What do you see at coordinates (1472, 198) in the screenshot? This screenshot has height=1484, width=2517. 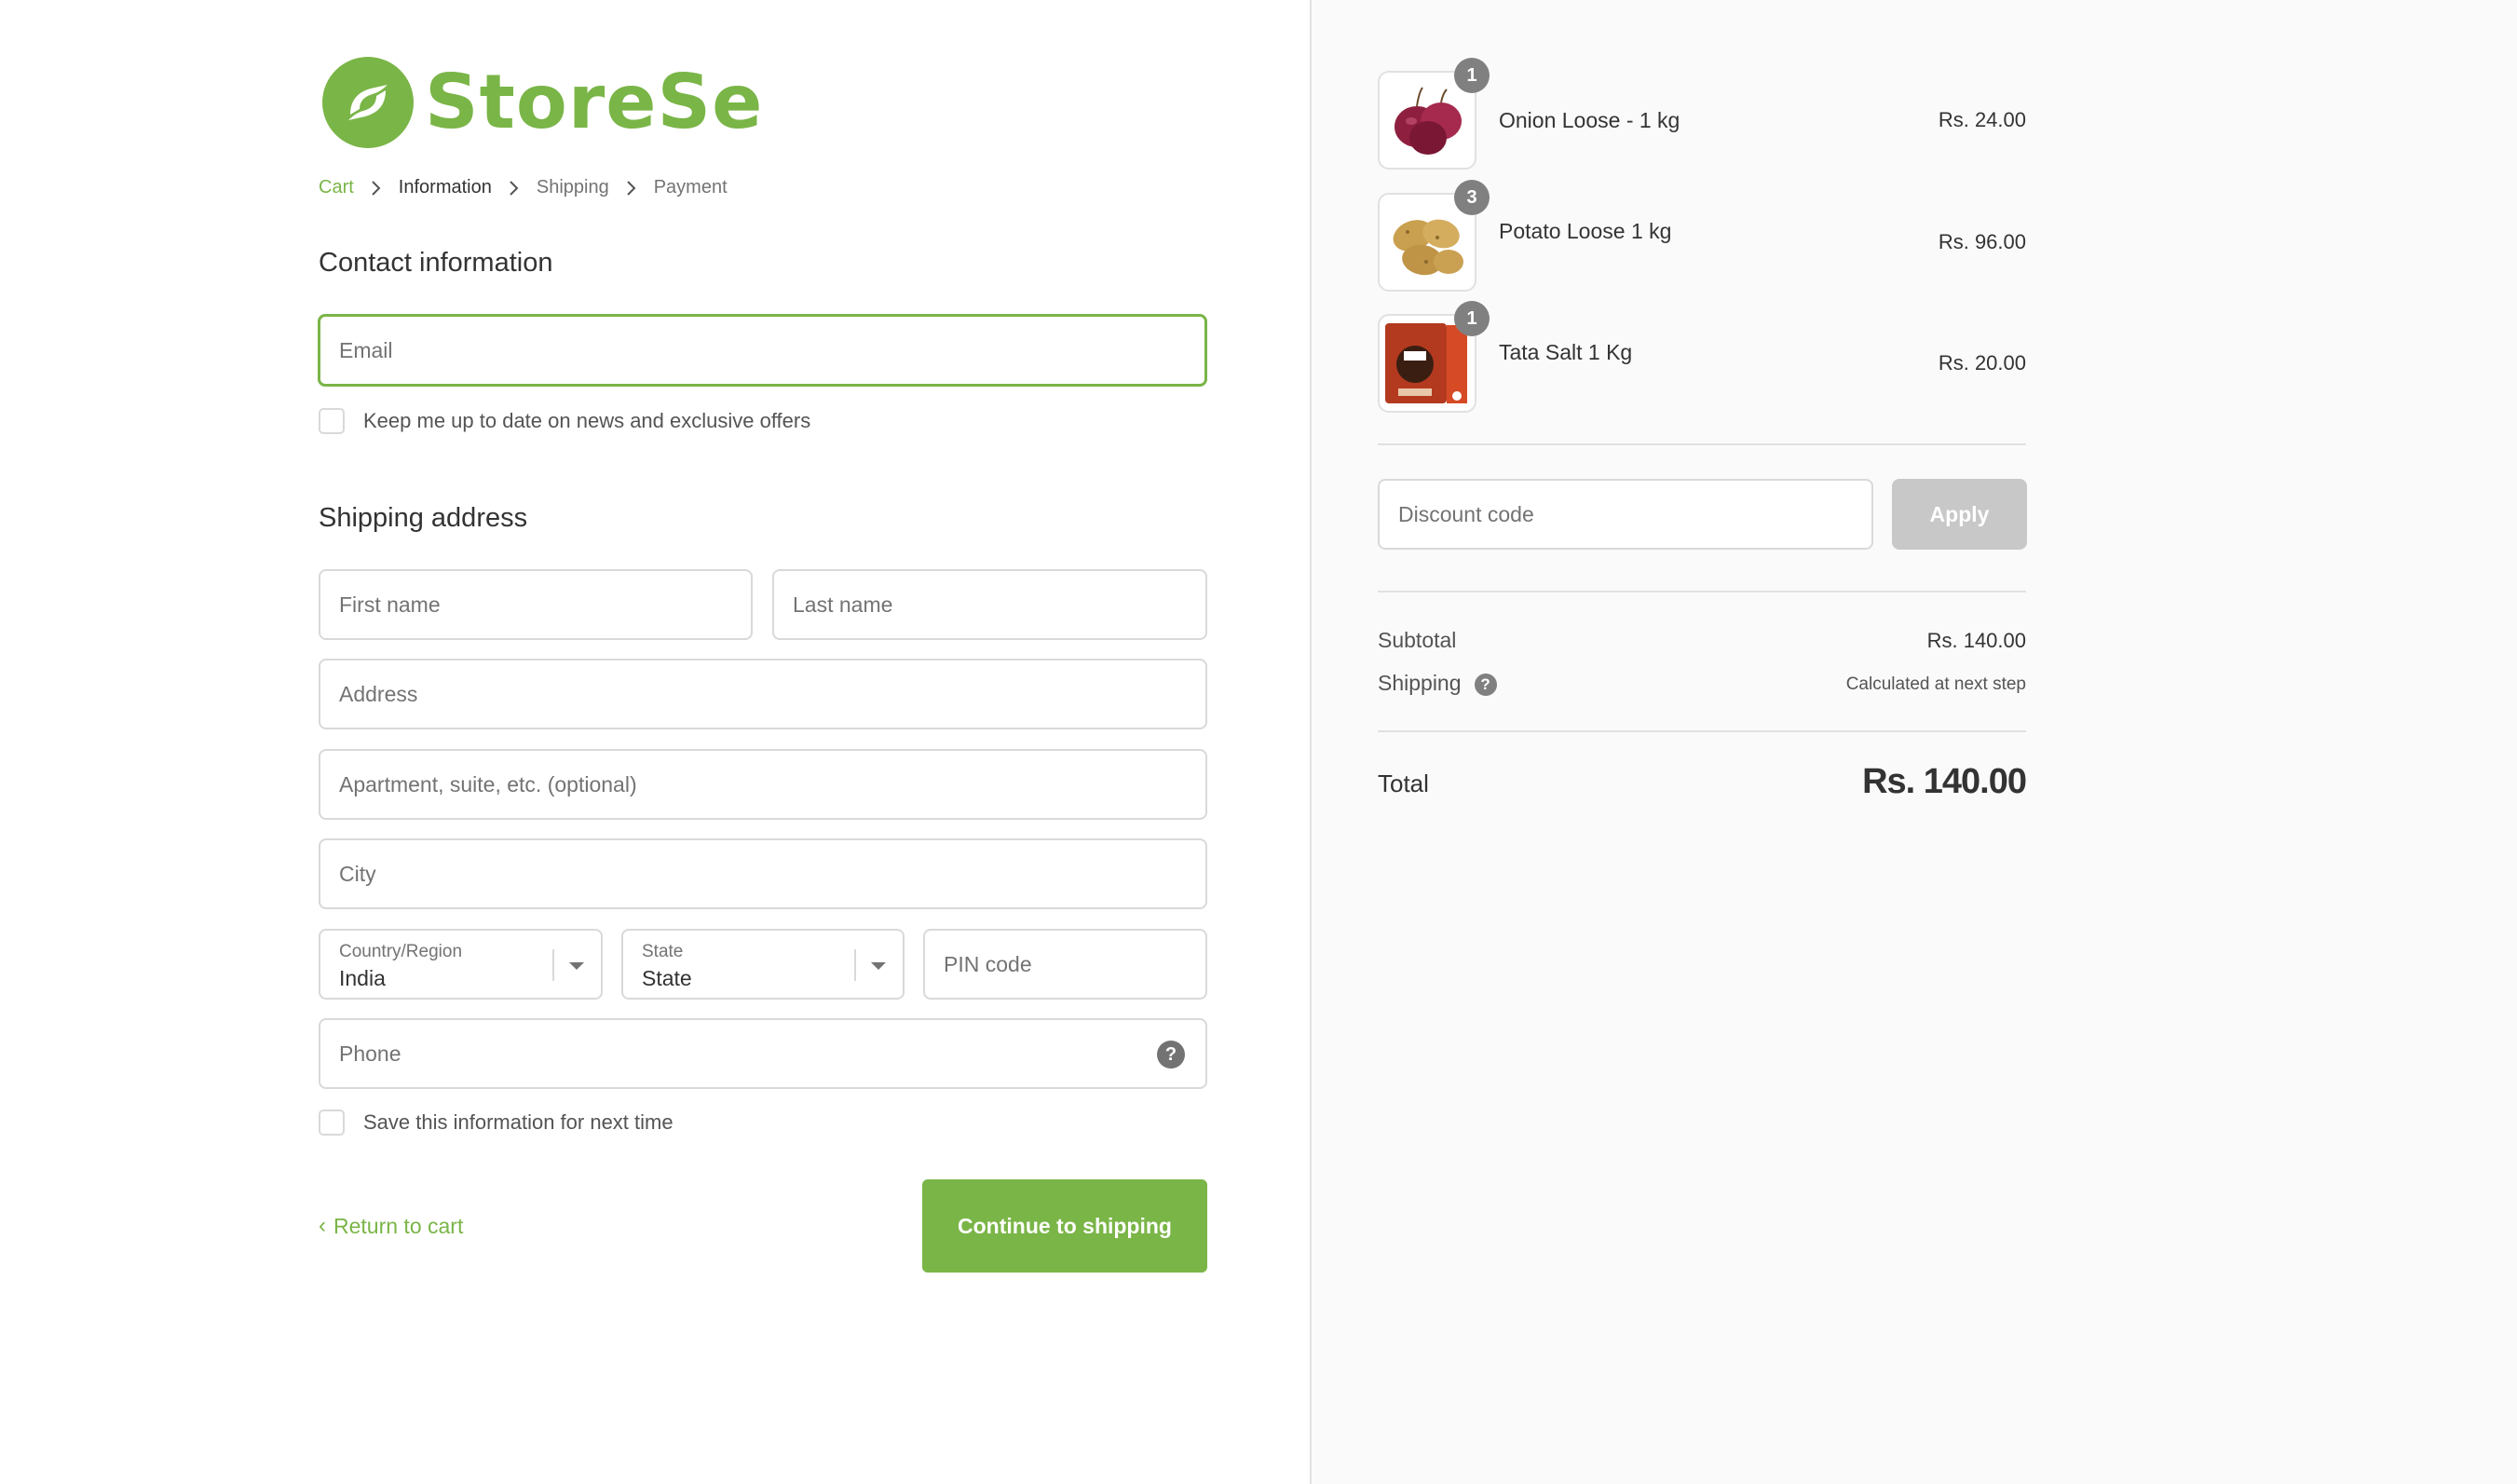 I see `quantity-badge: 3` at bounding box center [1472, 198].